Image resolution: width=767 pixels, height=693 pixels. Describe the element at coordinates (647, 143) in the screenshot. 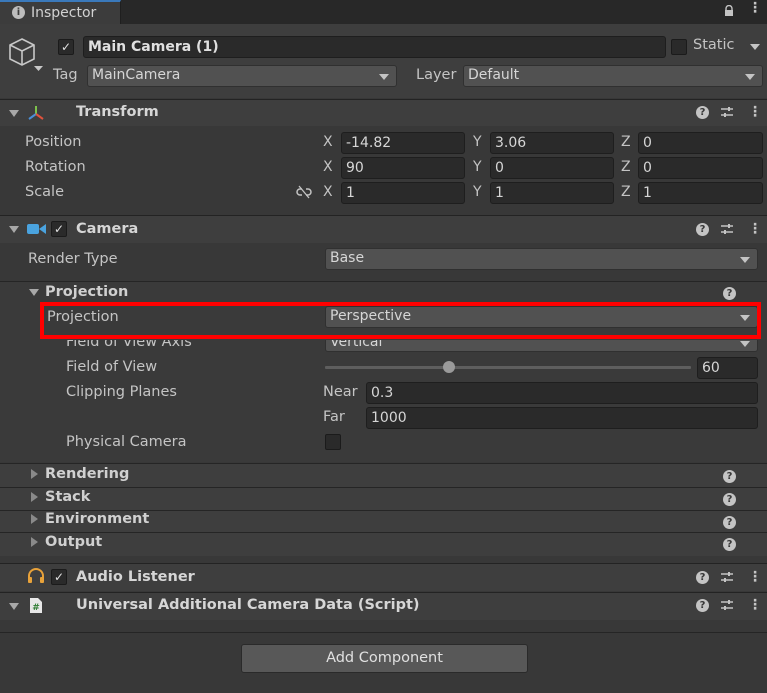

I see `position-z-value: 0` at that location.